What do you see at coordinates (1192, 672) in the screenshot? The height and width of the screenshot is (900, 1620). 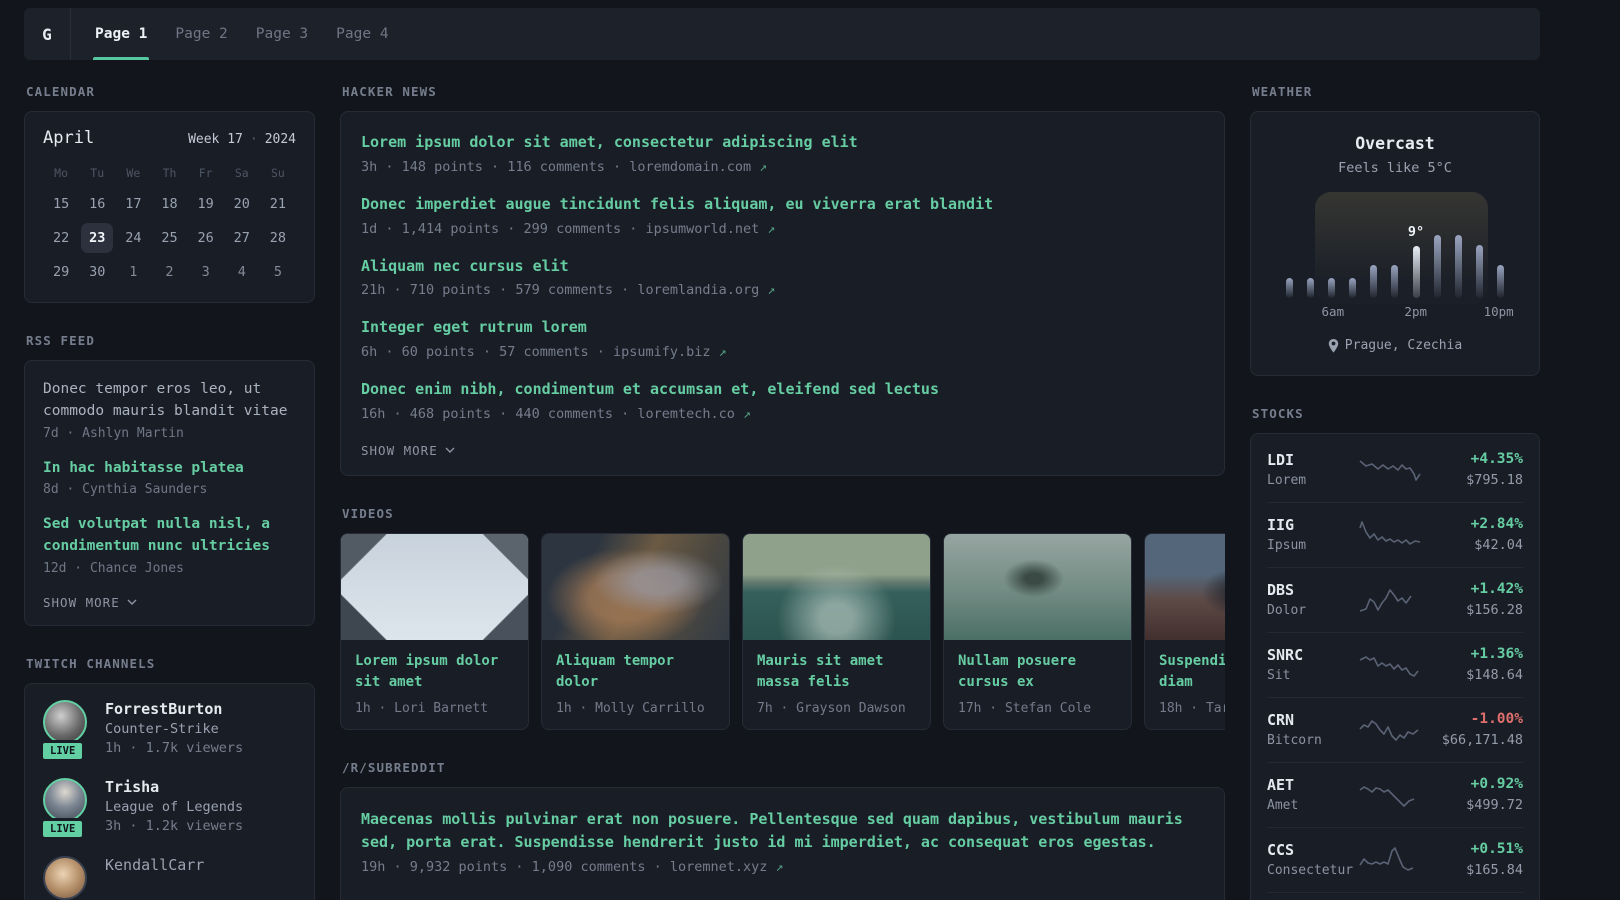 I see `video-title: Suspendisse diam` at bounding box center [1192, 672].